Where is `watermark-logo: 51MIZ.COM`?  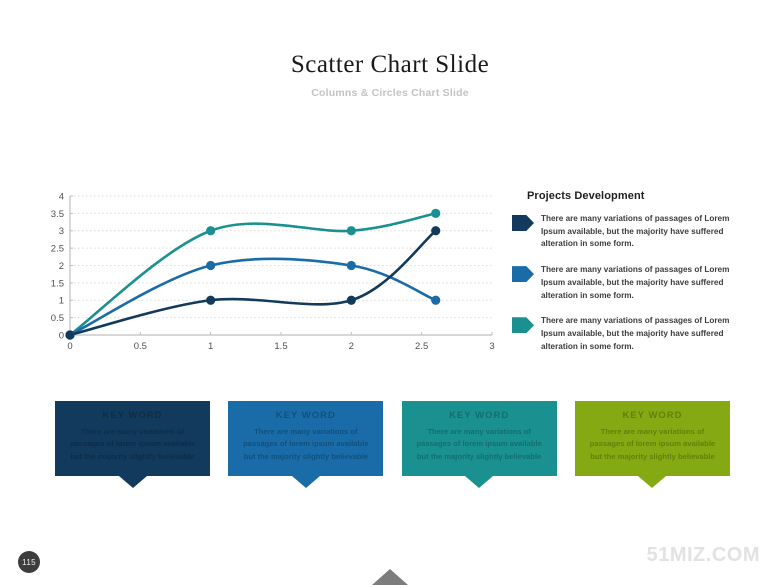 watermark-logo: 51MIZ.COM is located at coordinates (703, 555).